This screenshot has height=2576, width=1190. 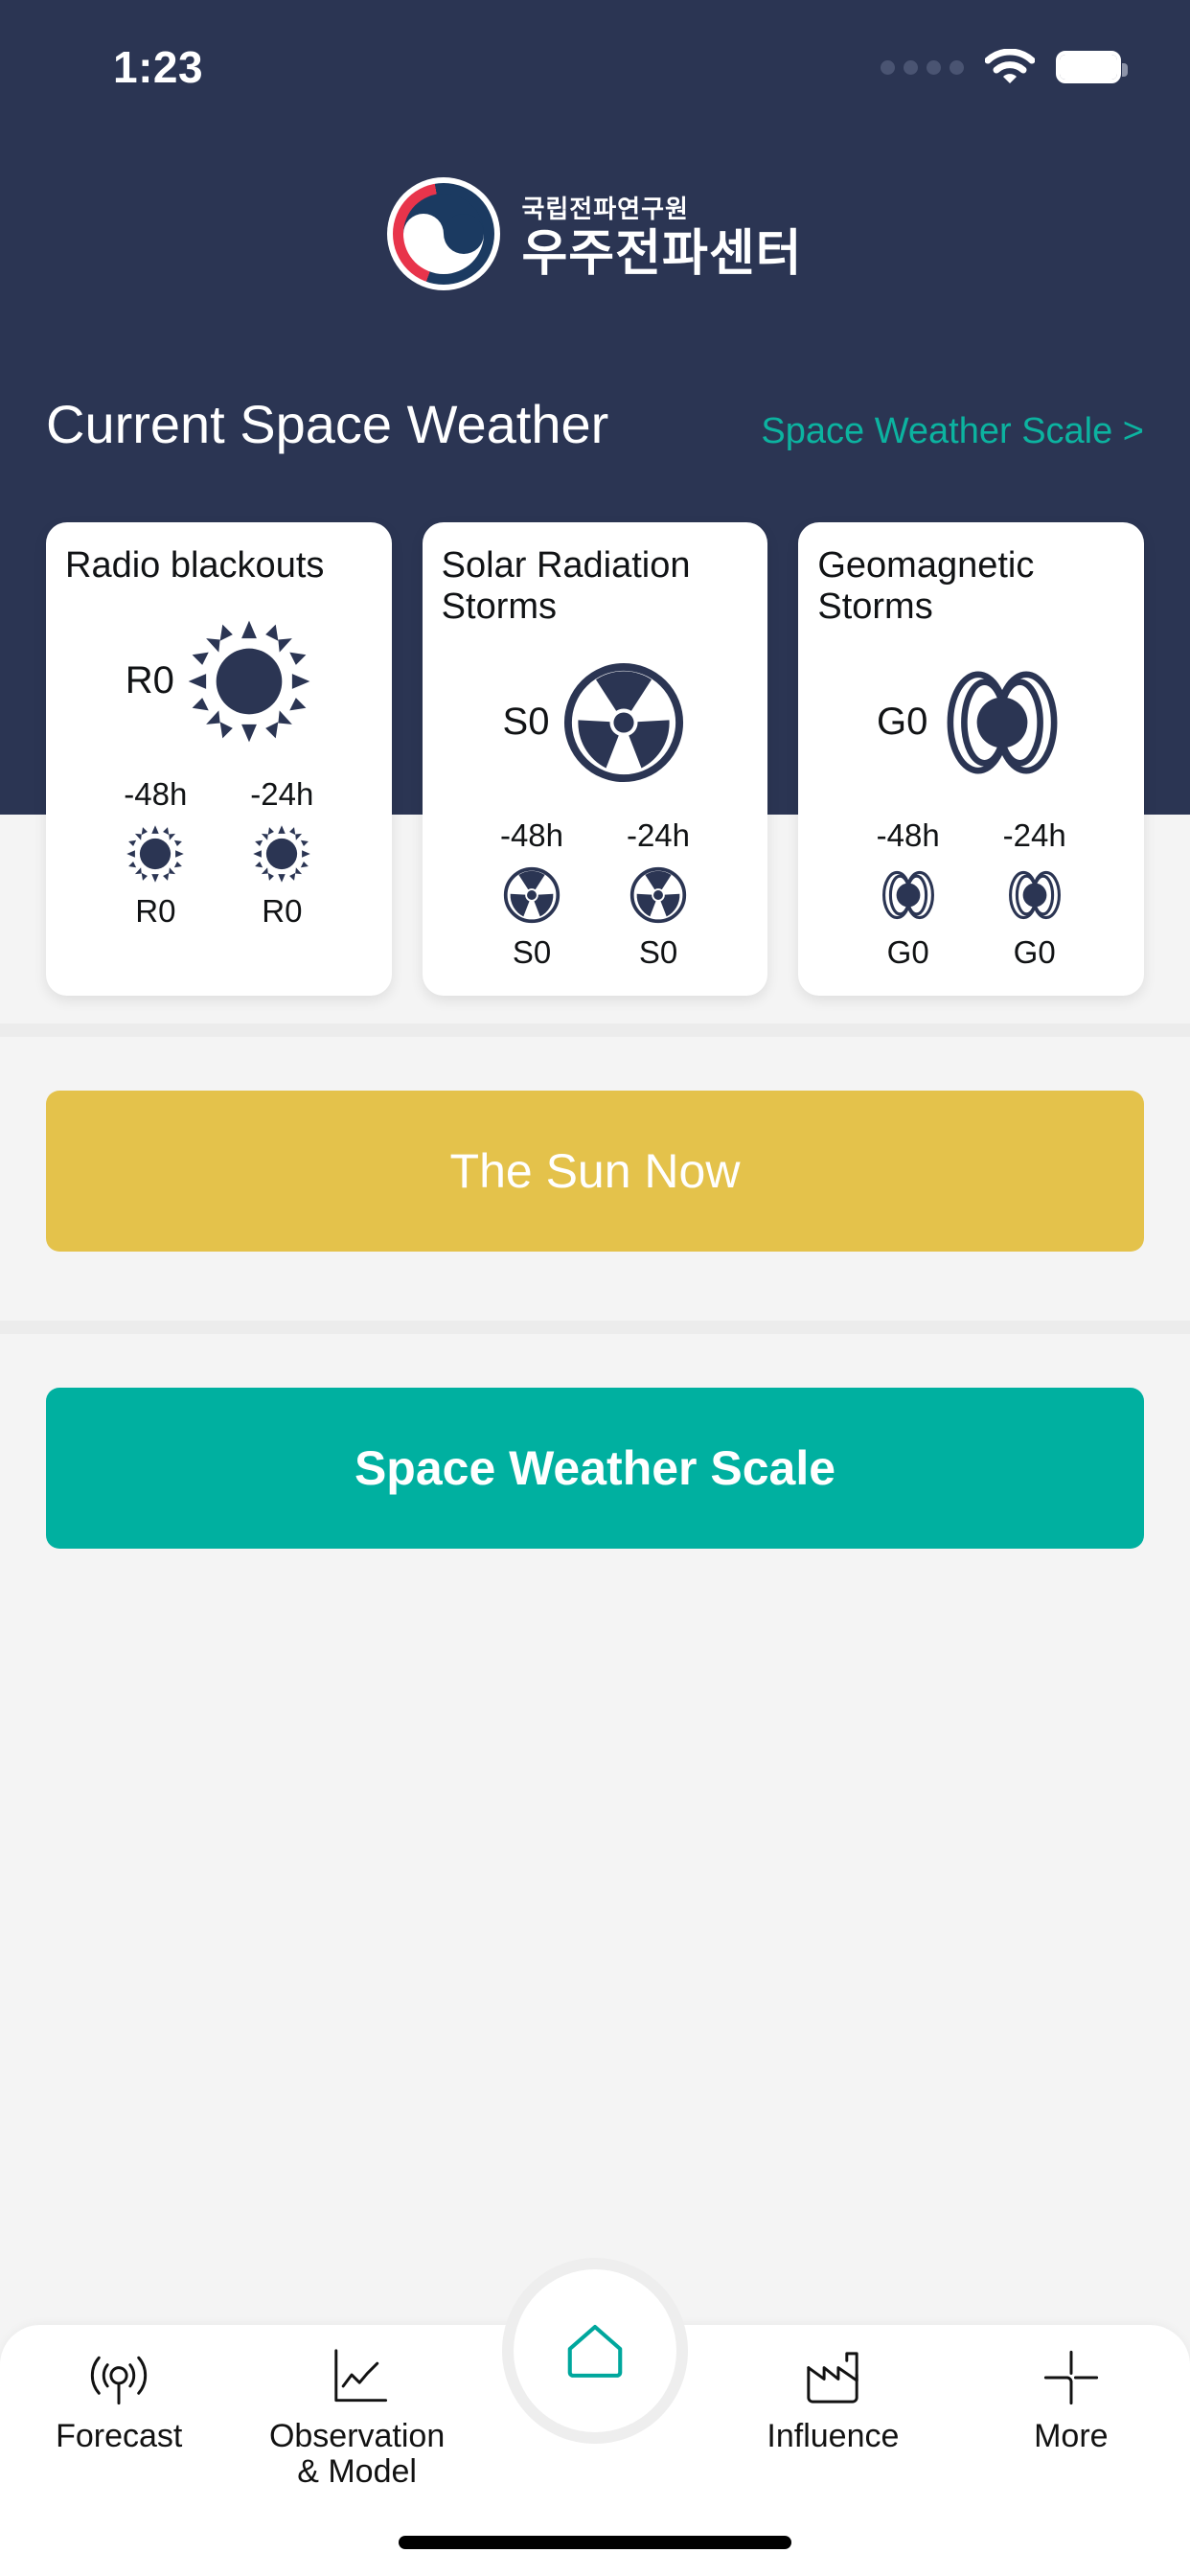 I want to click on current-level-label: R0, so click(x=150, y=680).